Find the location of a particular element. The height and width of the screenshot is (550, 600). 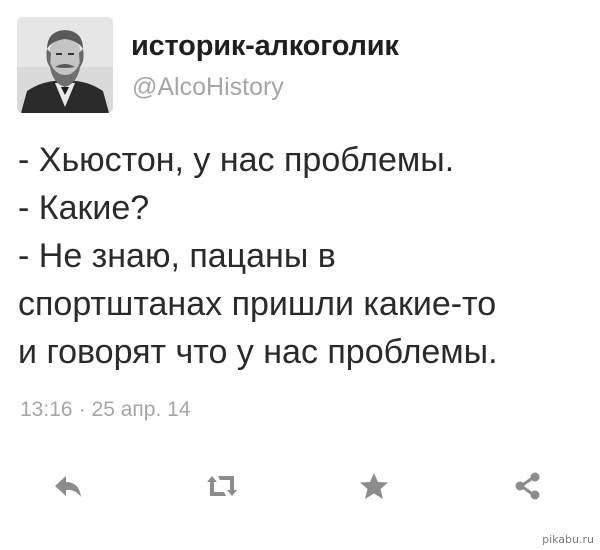

share-button is located at coordinates (528, 486).